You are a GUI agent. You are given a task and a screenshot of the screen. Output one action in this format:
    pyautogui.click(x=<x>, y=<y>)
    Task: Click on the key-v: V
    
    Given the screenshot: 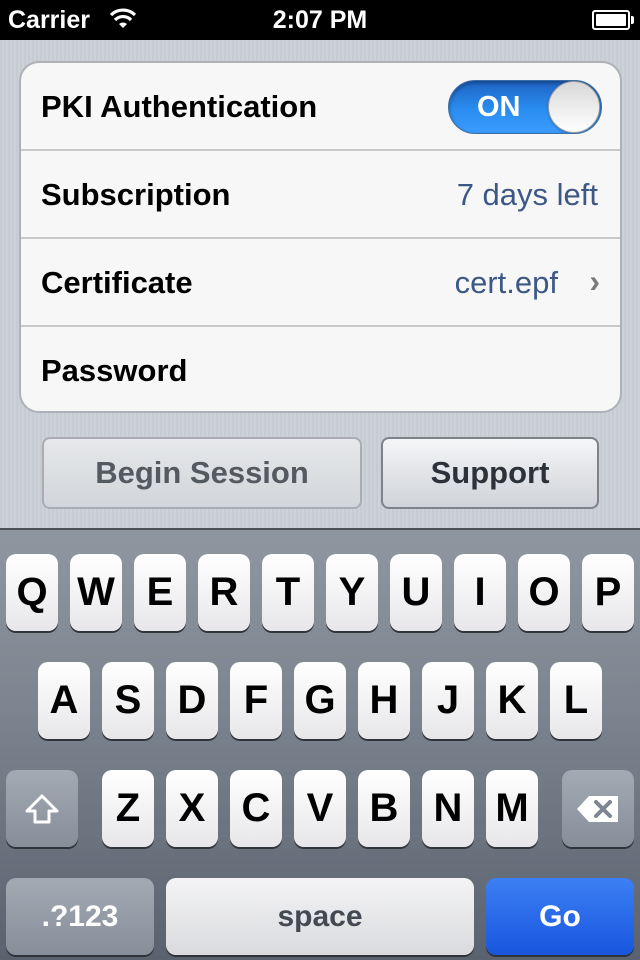 What is the action you would take?
    pyautogui.click(x=320, y=808)
    